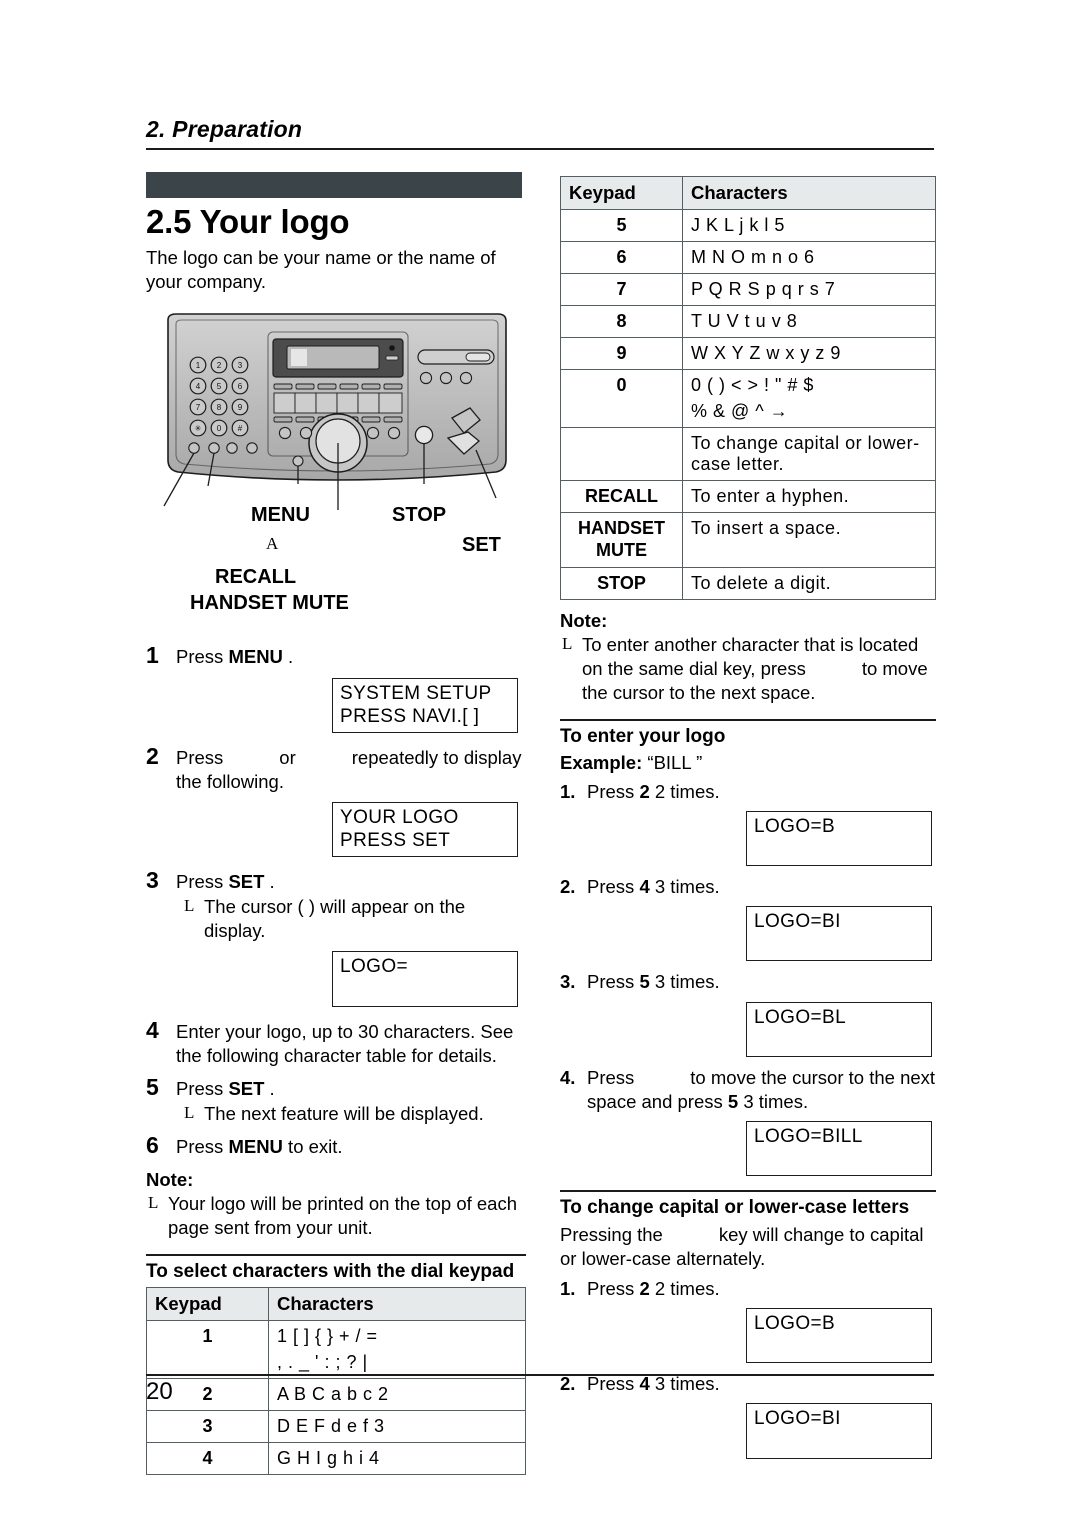 The height and width of the screenshot is (1528, 1080). I want to click on cell-chars-line1: 0 ( ) < > ! " # $, so click(752, 385).